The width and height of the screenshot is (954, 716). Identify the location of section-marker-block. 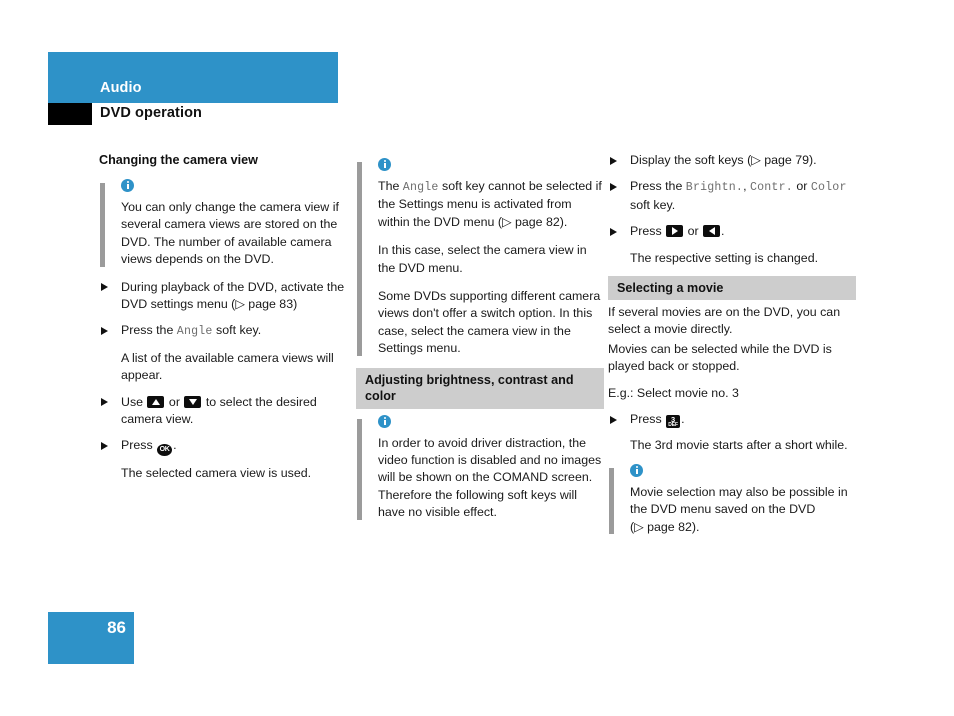
(70, 114).